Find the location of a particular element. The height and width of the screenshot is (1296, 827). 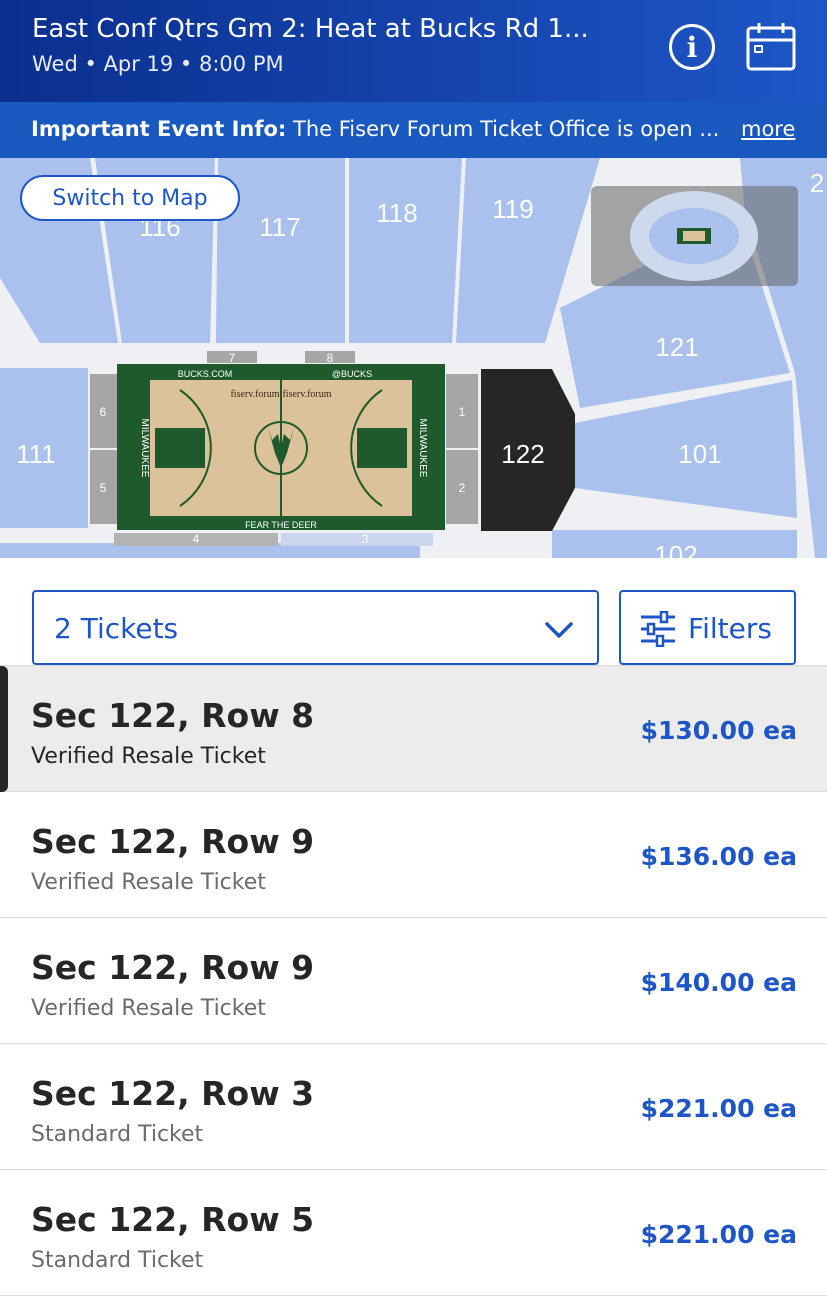

court-text: @BUCKS is located at coordinates (352, 374).